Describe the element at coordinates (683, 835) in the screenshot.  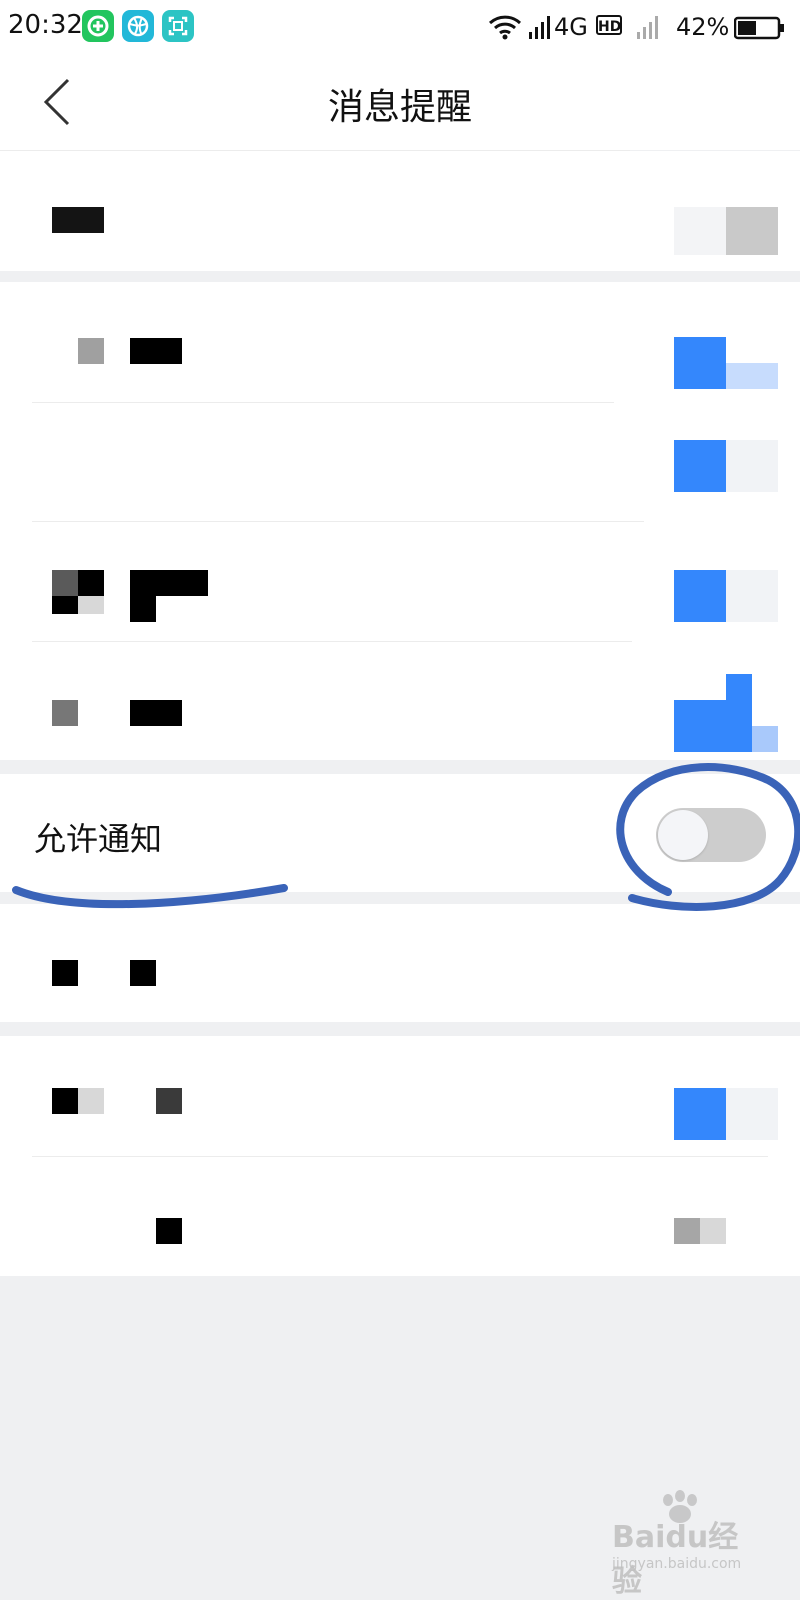
I see `toggle-knob` at that location.